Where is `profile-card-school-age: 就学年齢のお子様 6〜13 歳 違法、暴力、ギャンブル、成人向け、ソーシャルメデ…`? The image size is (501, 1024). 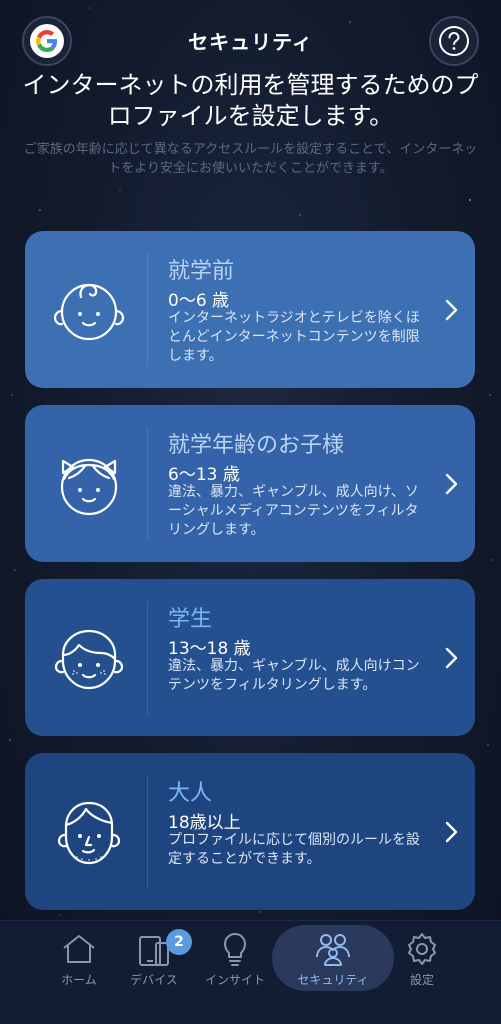
profile-card-school-age: 就学年齢のお子様 6〜13 歳 違法、暴力、ギャンブル、成人向け、ソーシャルメデ… is located at coordinates (250, 483).